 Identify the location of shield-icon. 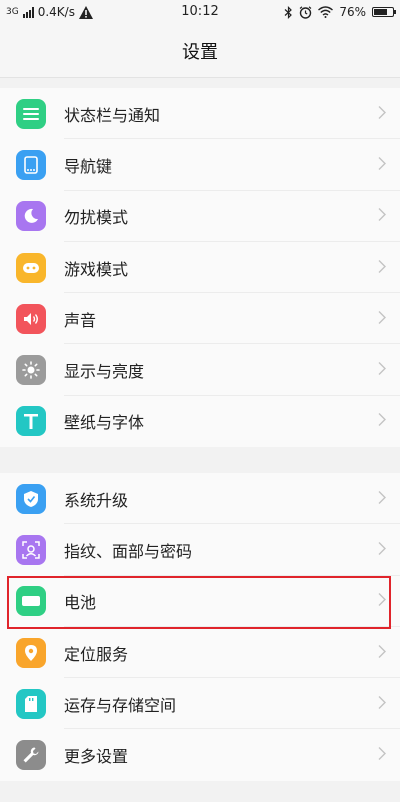
(31, 498).